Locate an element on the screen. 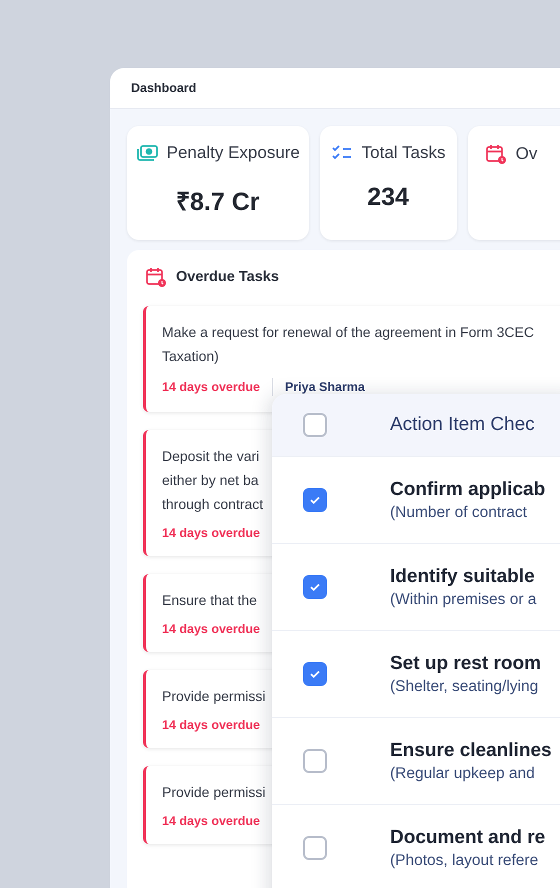  stat-value: ₹8.7 Cr is located at coordinates (218, 202).